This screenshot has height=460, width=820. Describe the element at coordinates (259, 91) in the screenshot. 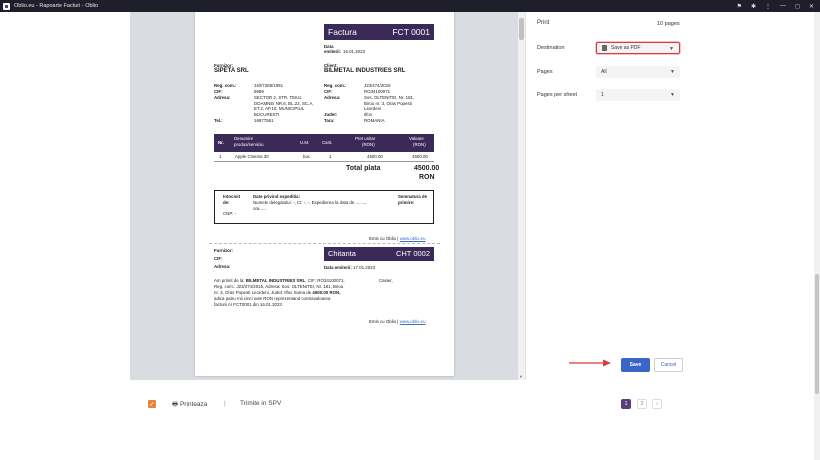

I see `supplier-cif: 9689` at that location.